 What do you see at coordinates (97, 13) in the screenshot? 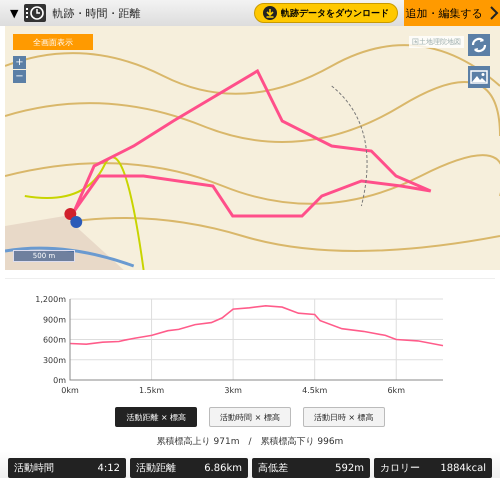
I see `section-title: 軌跡・時間・距離` at bounding box center [97, 13].